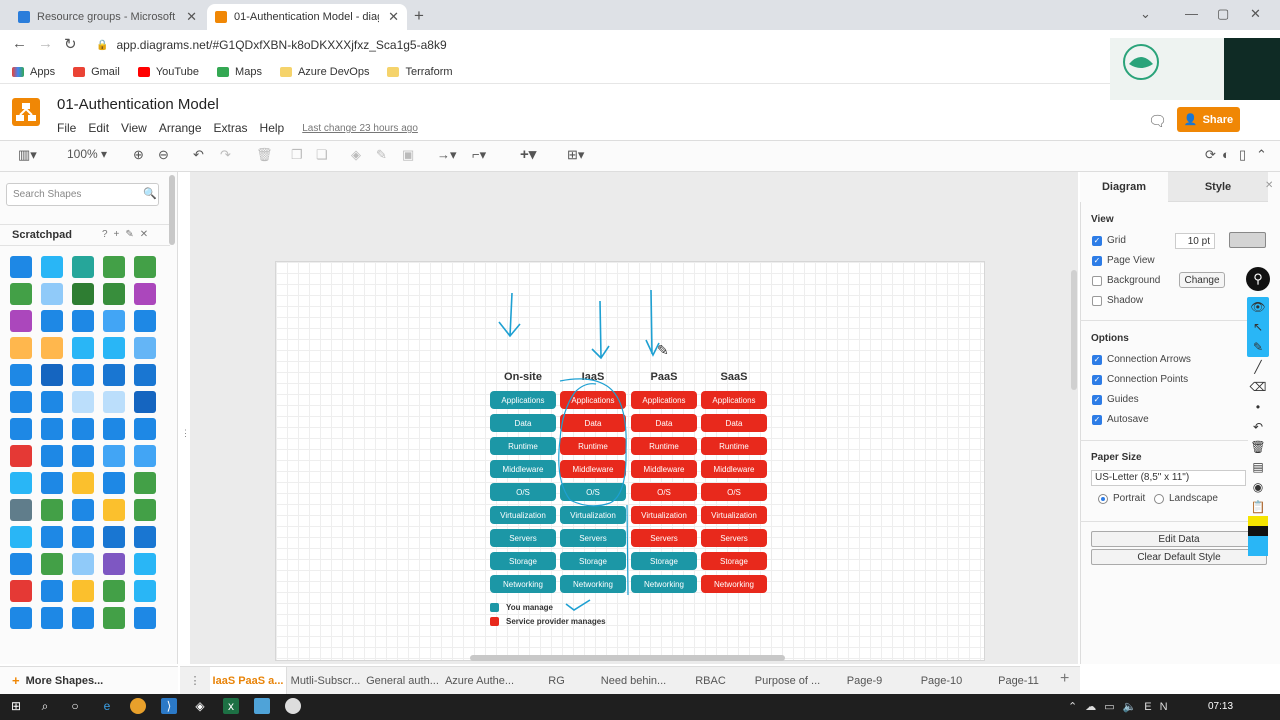  I want to click on edge-icon: e, so click(107, 706).